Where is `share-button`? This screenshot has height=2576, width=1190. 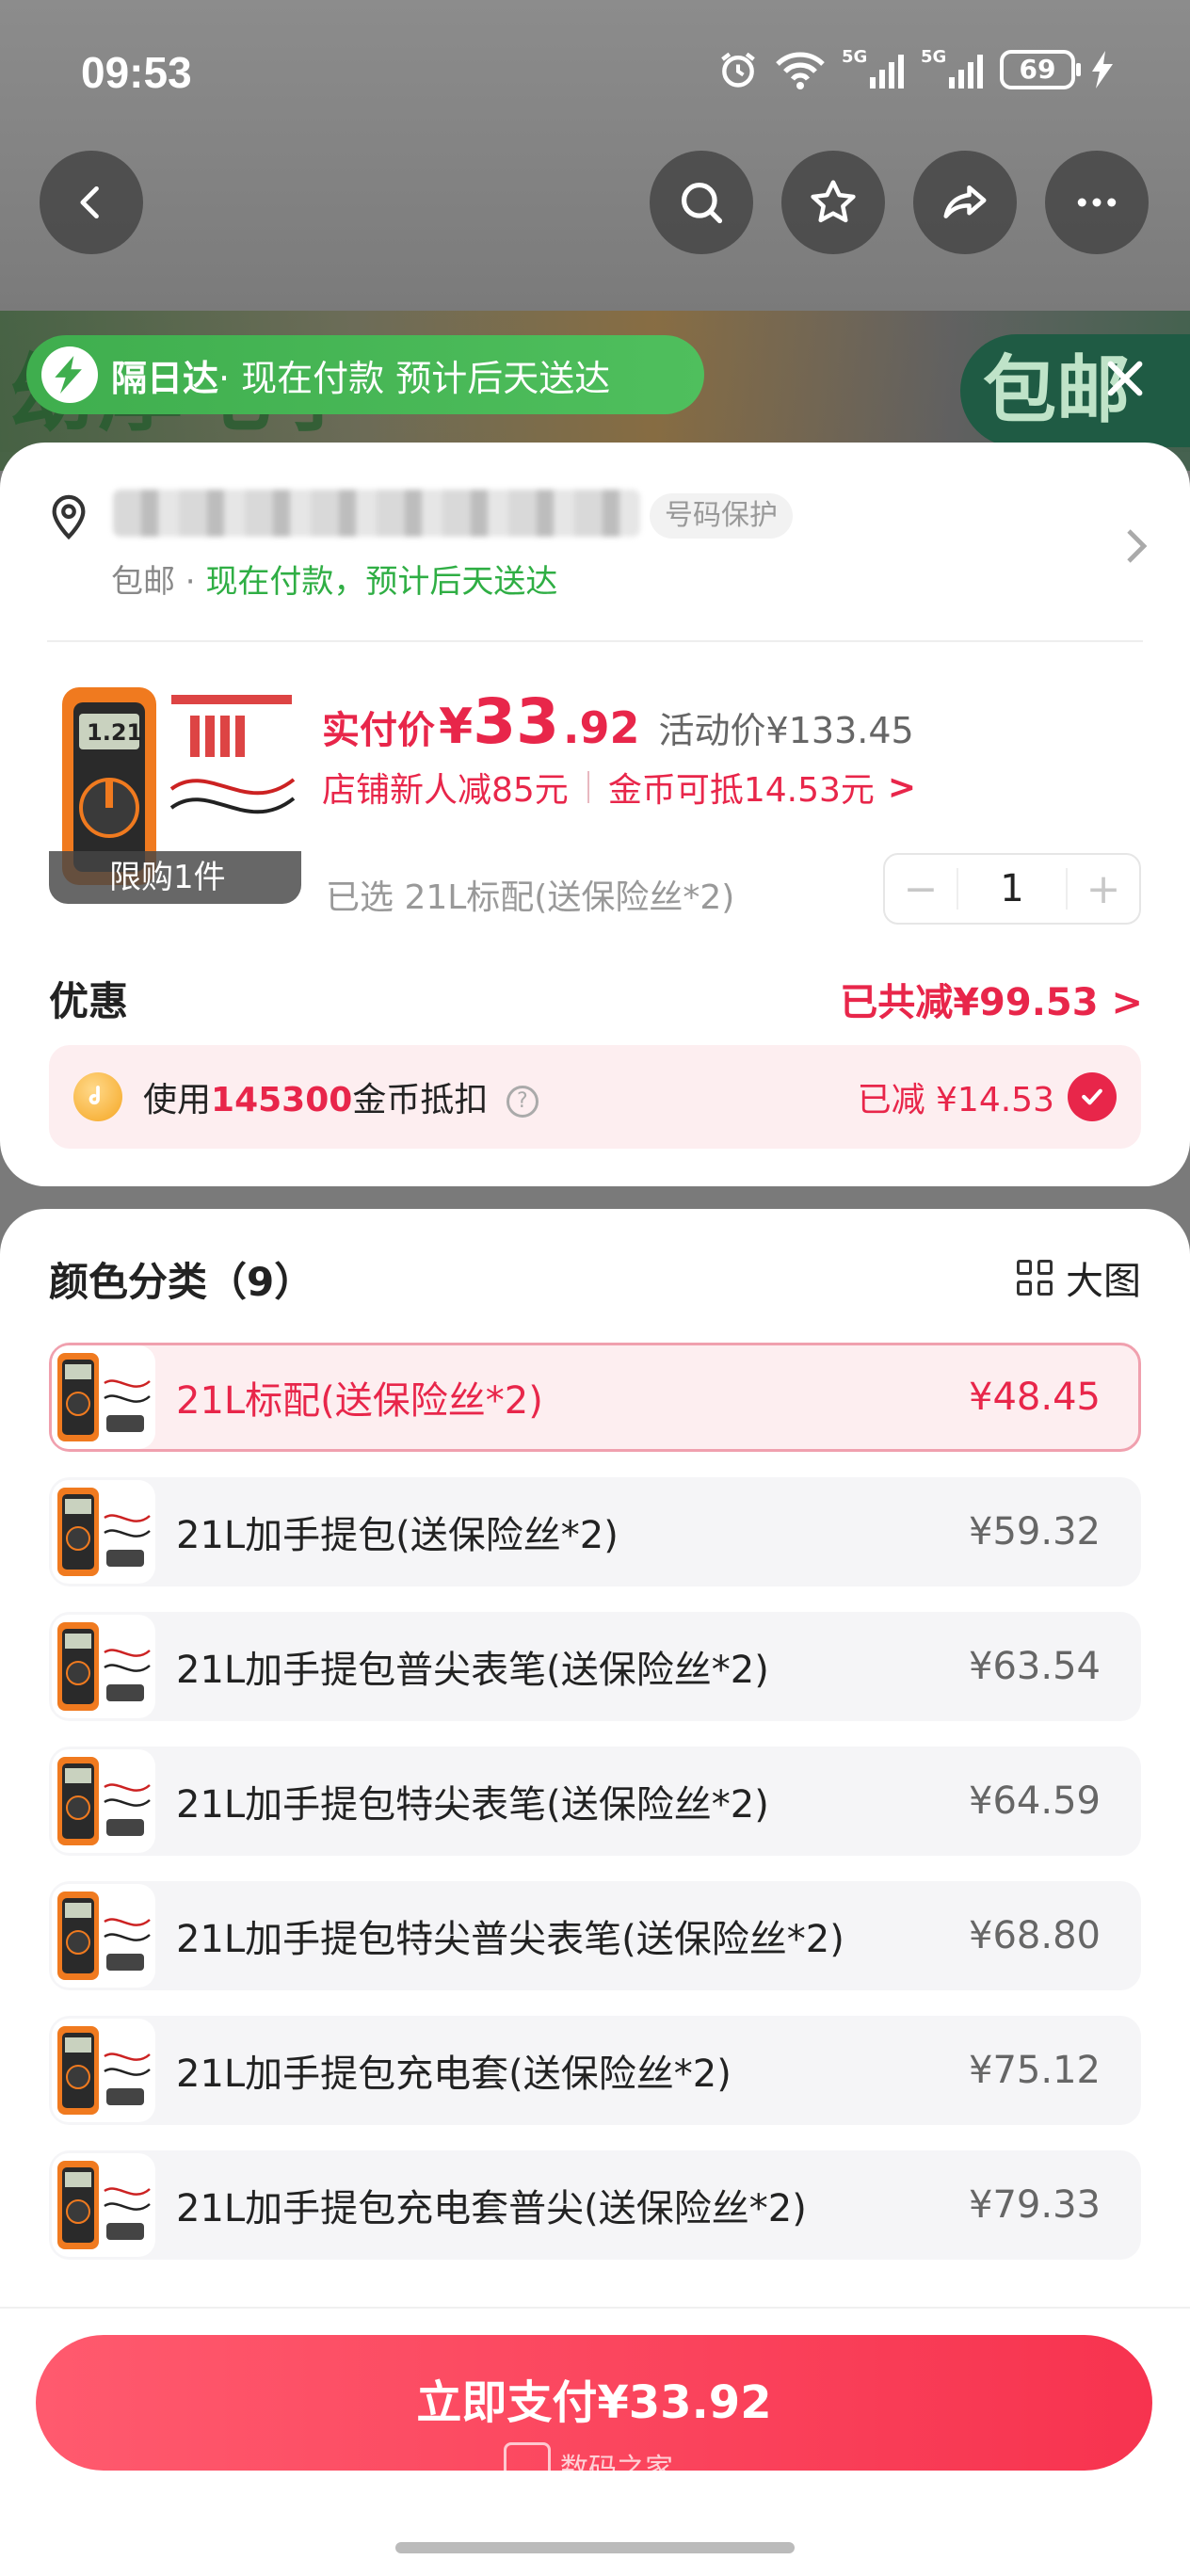 share-button is located at coordinates (965, 202).